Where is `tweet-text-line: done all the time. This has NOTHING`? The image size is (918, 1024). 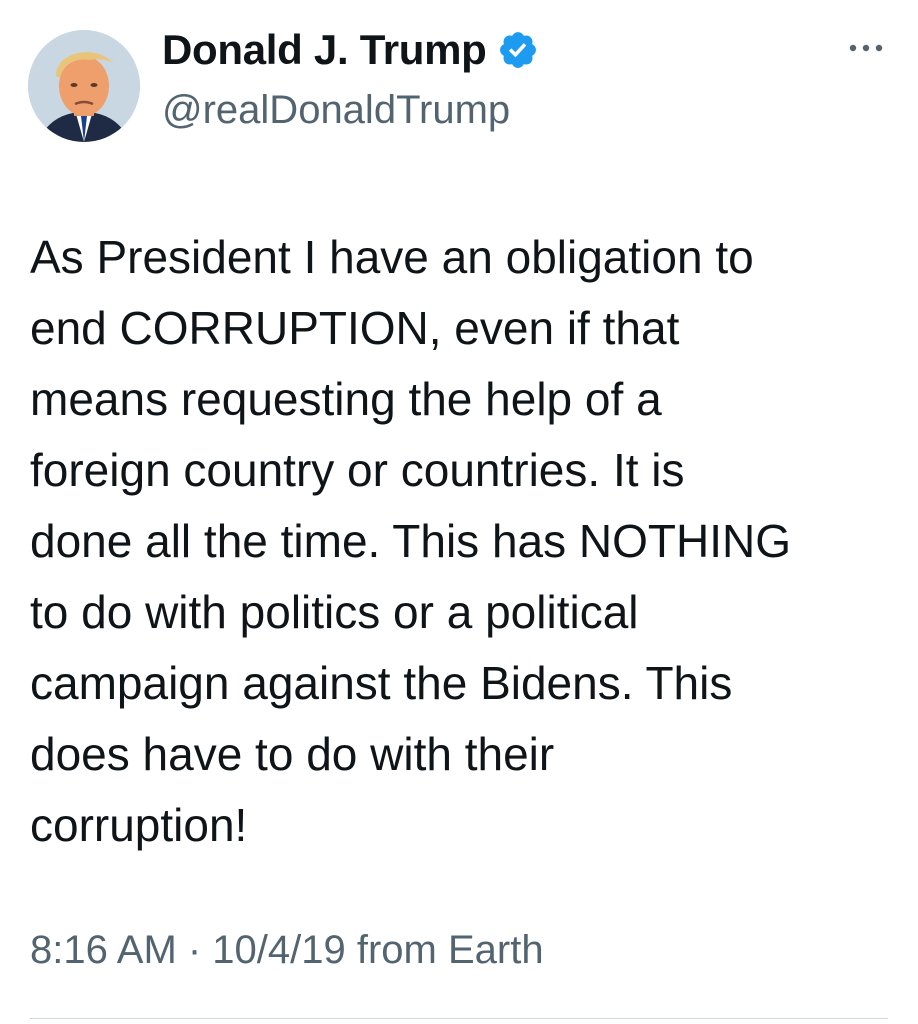
tweet-text-line: done all the time. This has NOTHING is located at coordinates (410, 541).